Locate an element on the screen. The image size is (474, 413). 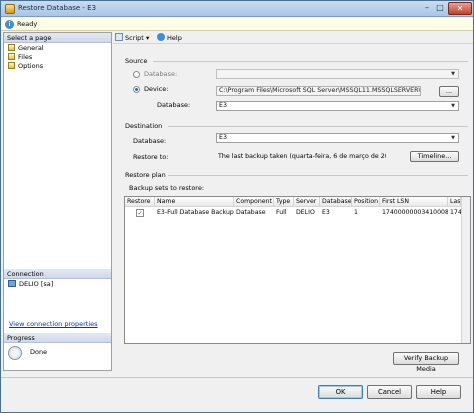
restore-plan-header: Restore plan is located at coordinates (145, 175).